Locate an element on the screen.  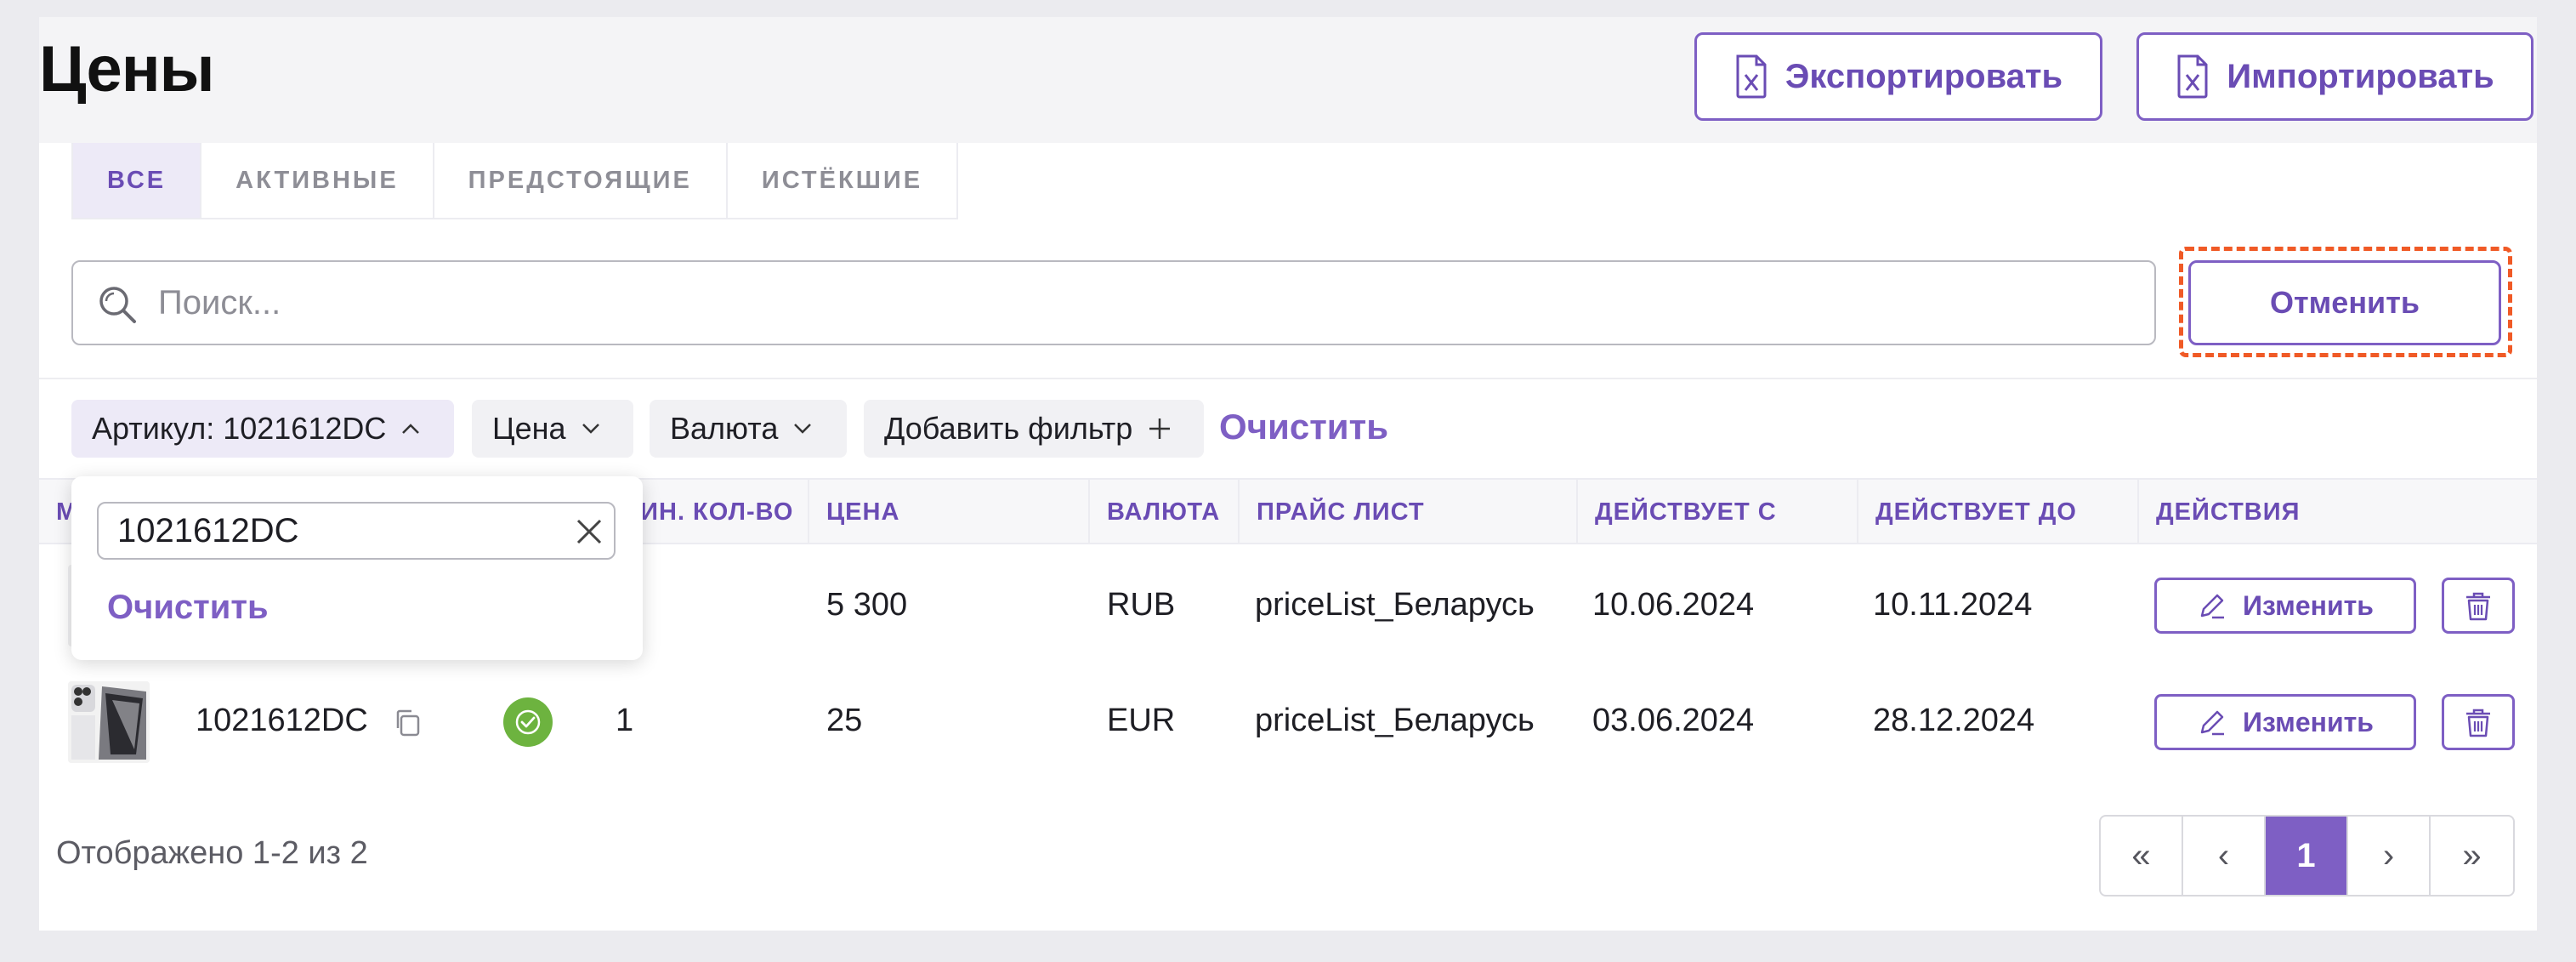
valid-from-cell: 03.06.2024 is located at coordinates (1673, 720).